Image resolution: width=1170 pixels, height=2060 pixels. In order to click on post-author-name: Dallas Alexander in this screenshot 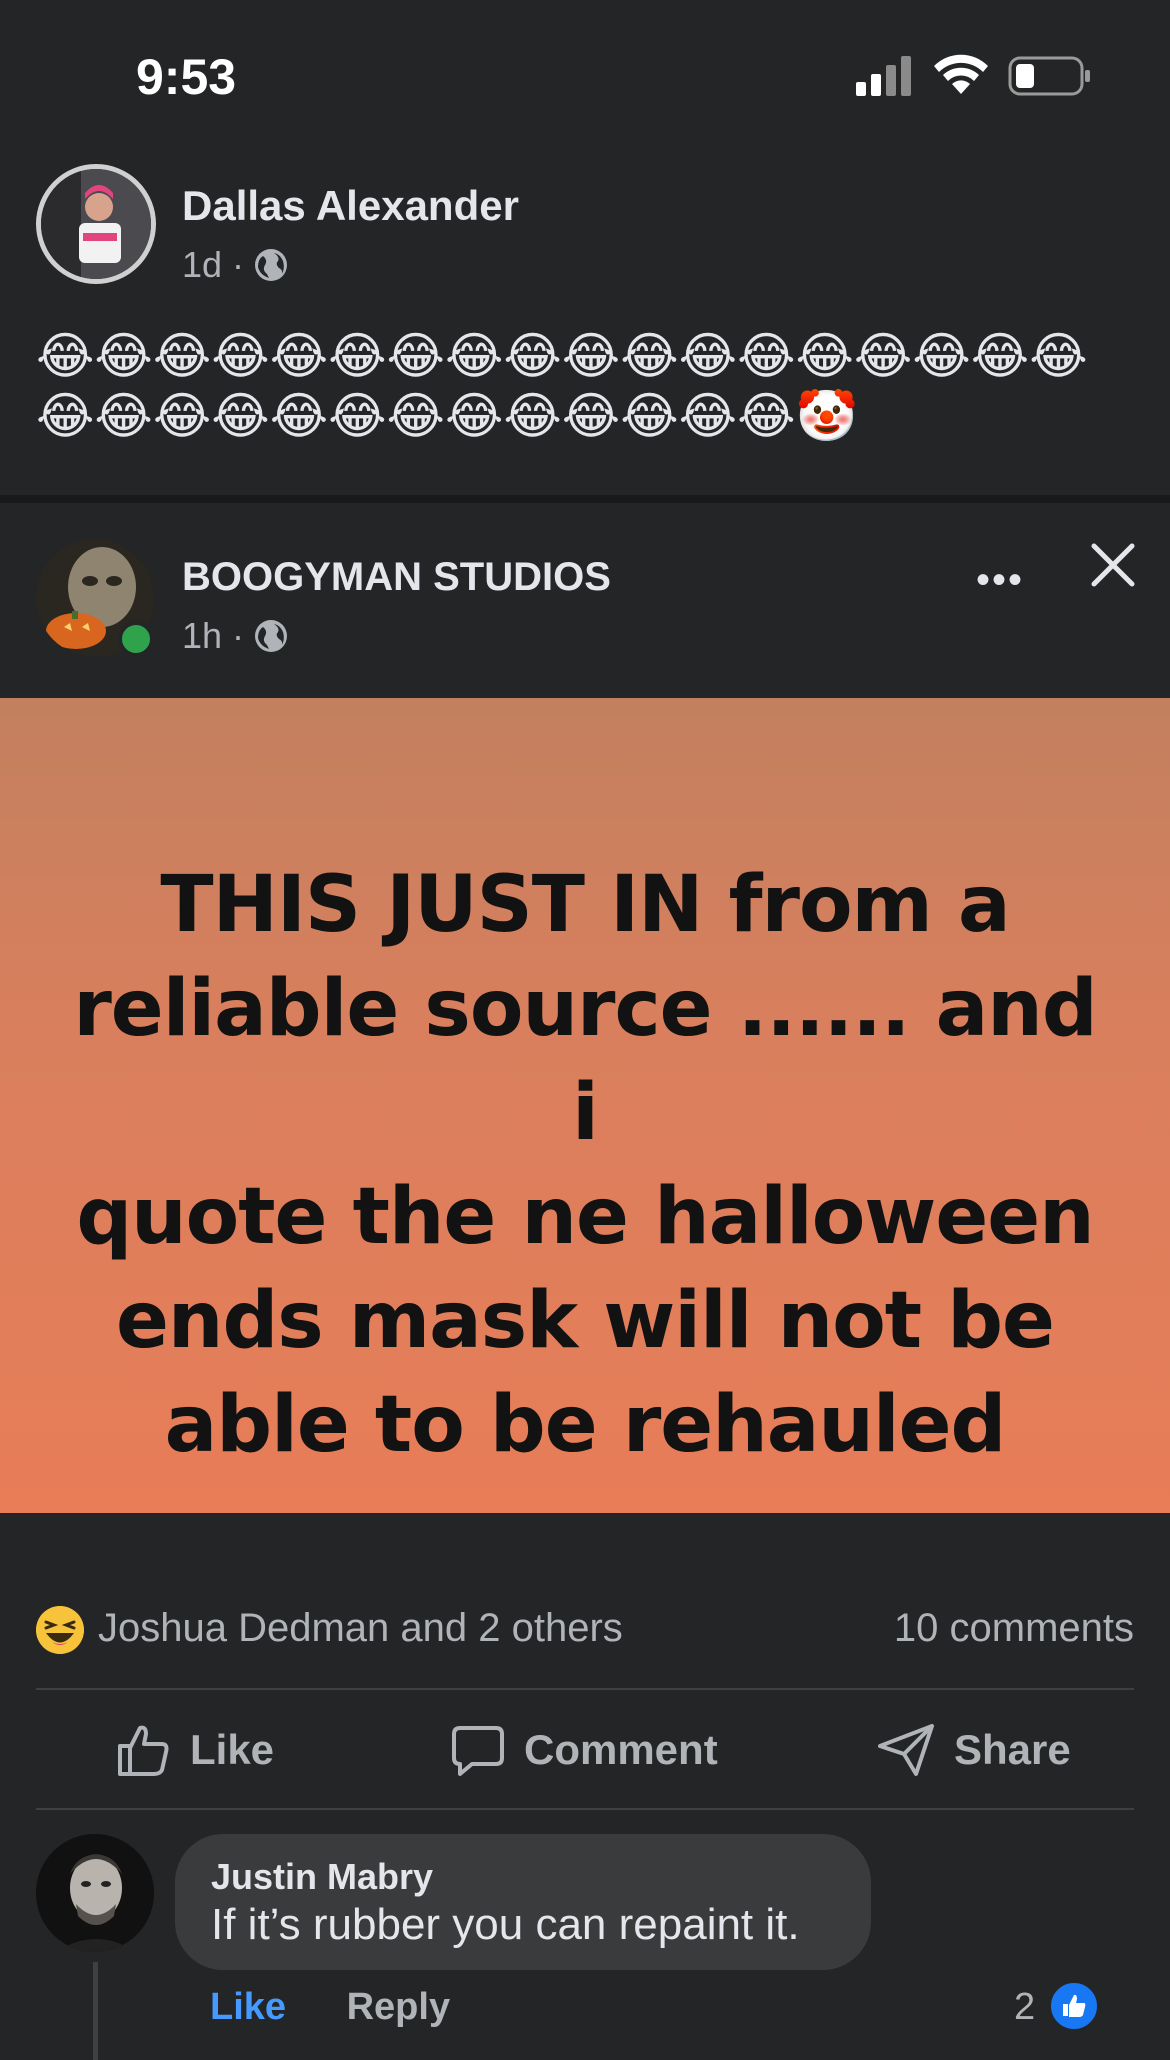, I will do `click(350, 206)`.